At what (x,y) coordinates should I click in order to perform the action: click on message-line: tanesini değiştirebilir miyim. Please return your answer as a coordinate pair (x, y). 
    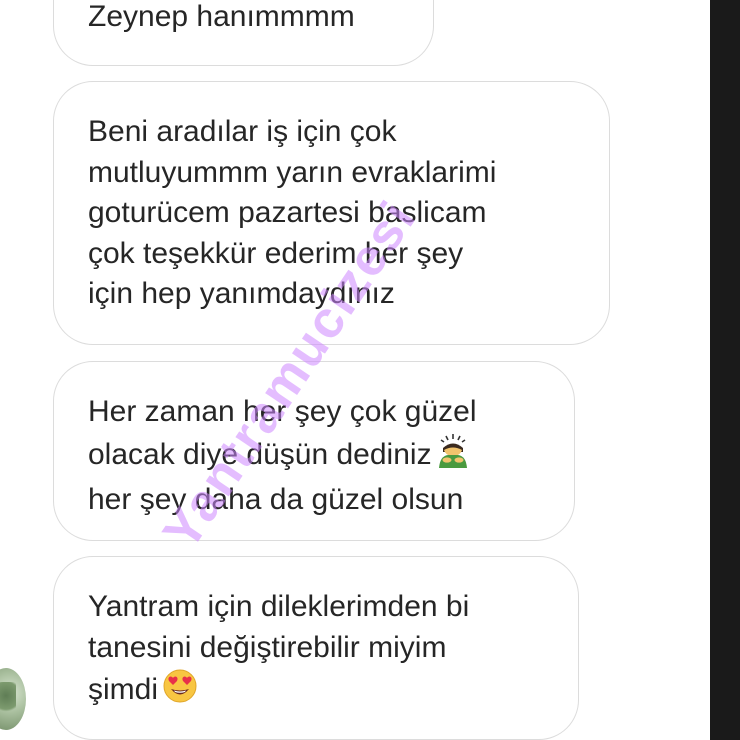
    Looking at the image, I should click on (267, 647).